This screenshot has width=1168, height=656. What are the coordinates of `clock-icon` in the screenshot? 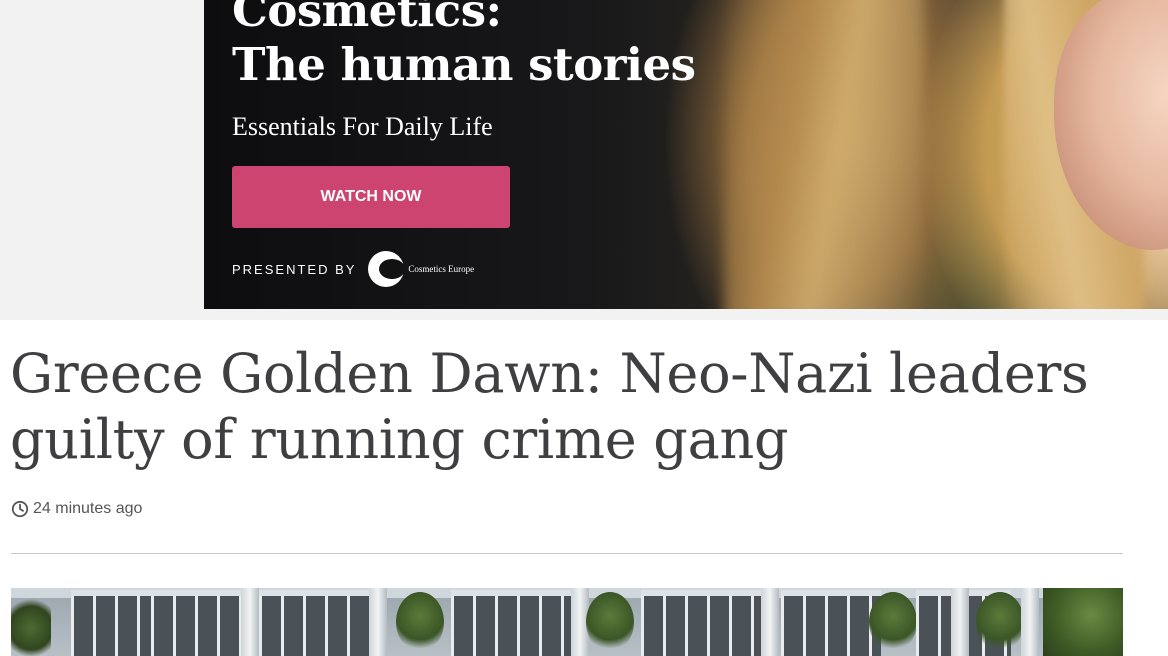 It's located at (20, 509).